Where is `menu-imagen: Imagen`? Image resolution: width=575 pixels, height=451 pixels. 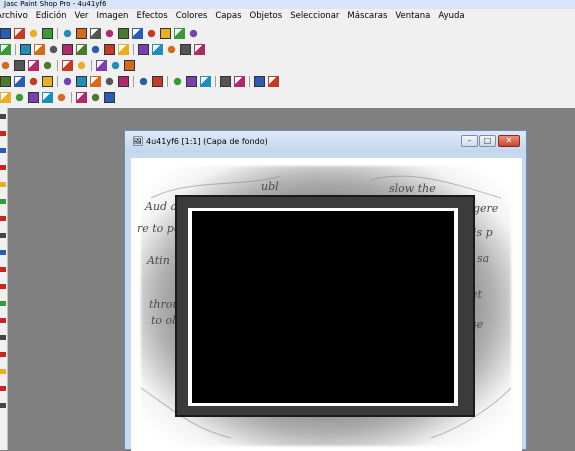 menu-imagen: Imagen is located at coordinates (112, 16).